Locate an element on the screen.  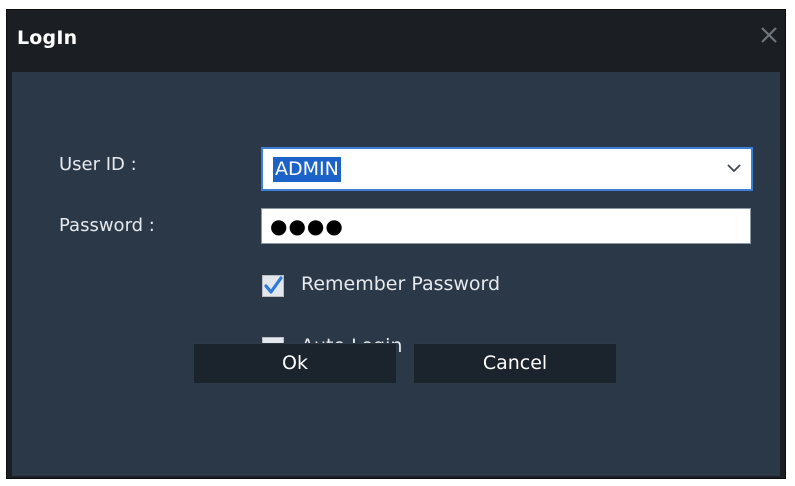
checkmark-icon is located at coordinates (273, 285).